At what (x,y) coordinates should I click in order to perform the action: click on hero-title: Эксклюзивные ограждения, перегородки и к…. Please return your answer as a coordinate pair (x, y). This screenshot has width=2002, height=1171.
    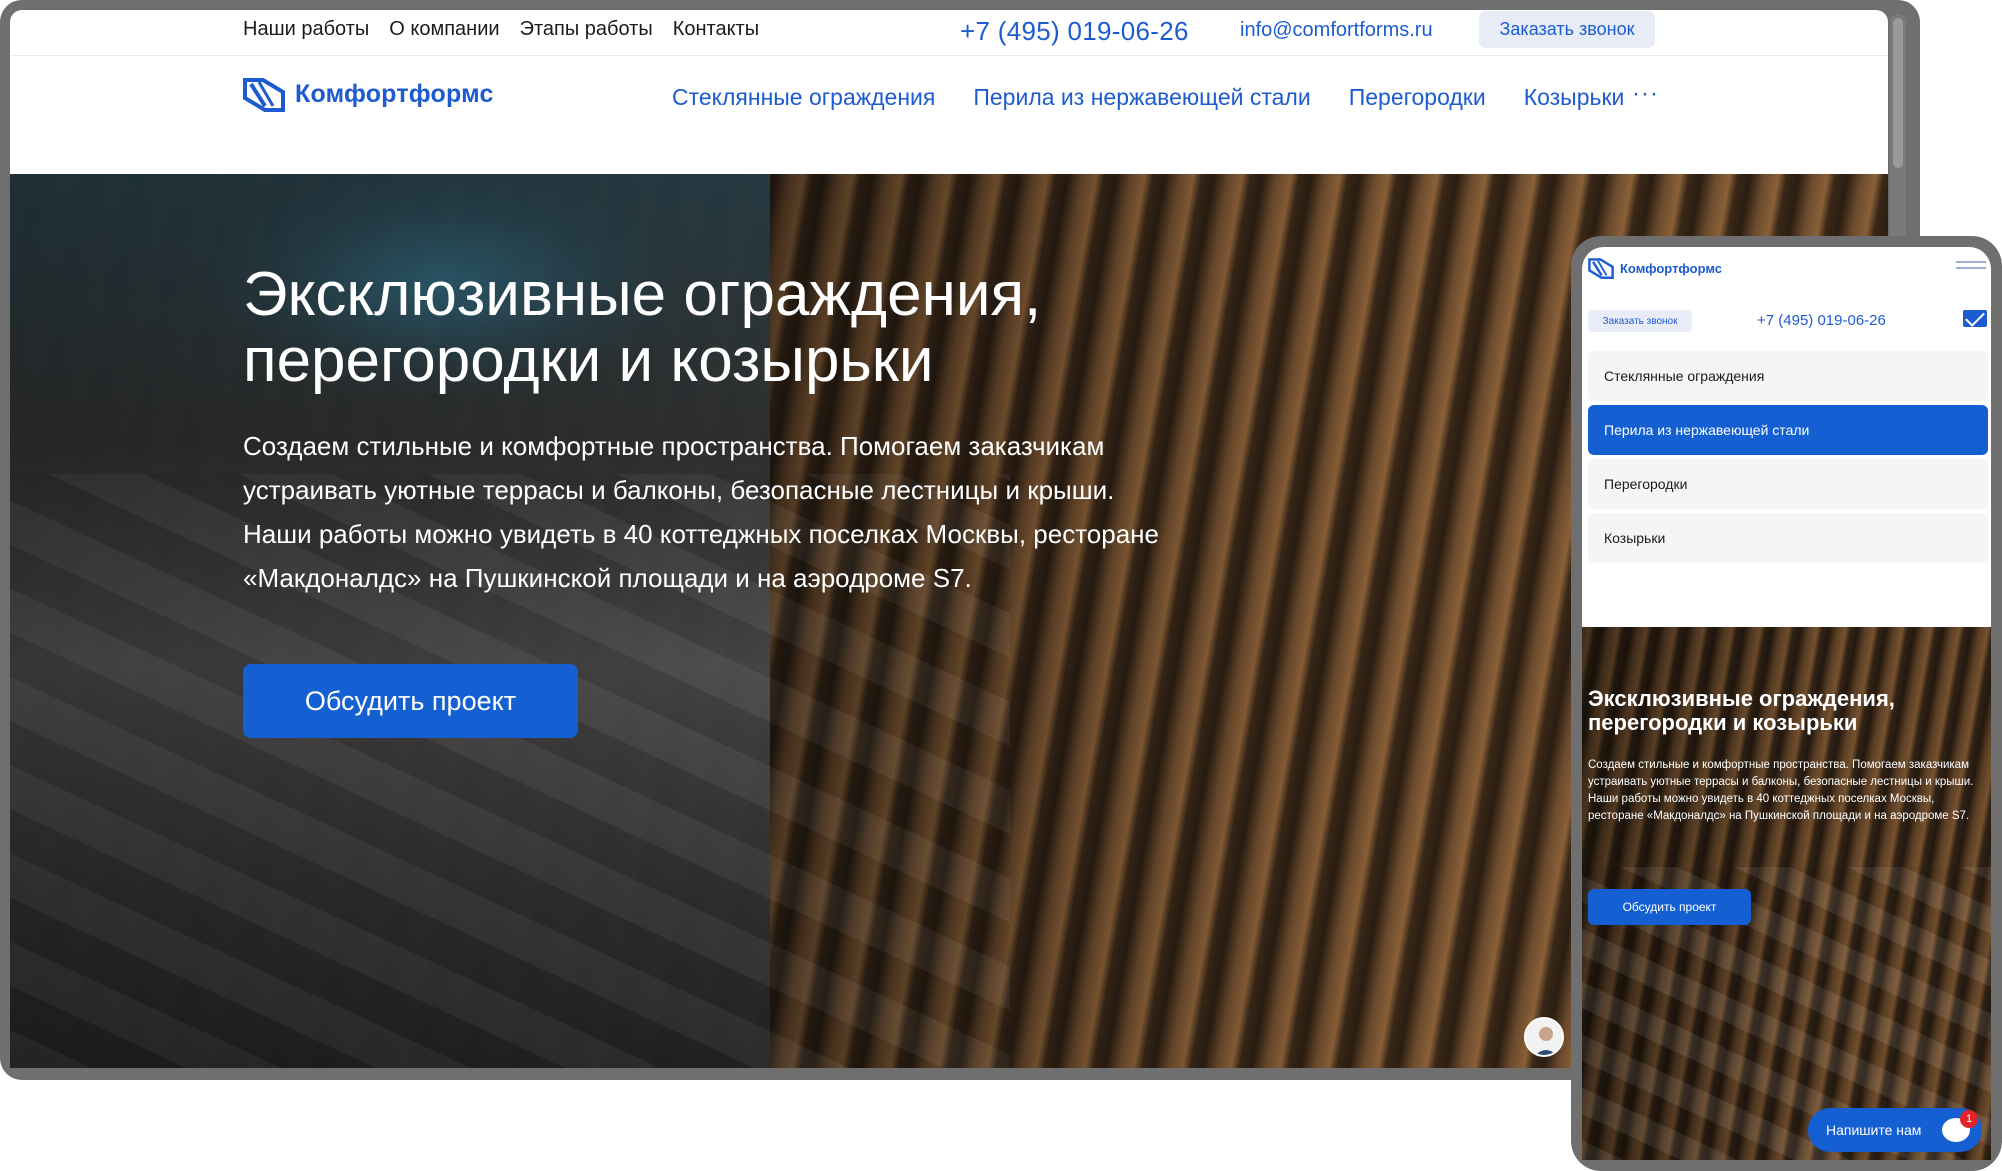
    Looking at the image, I should click on (693, 328).